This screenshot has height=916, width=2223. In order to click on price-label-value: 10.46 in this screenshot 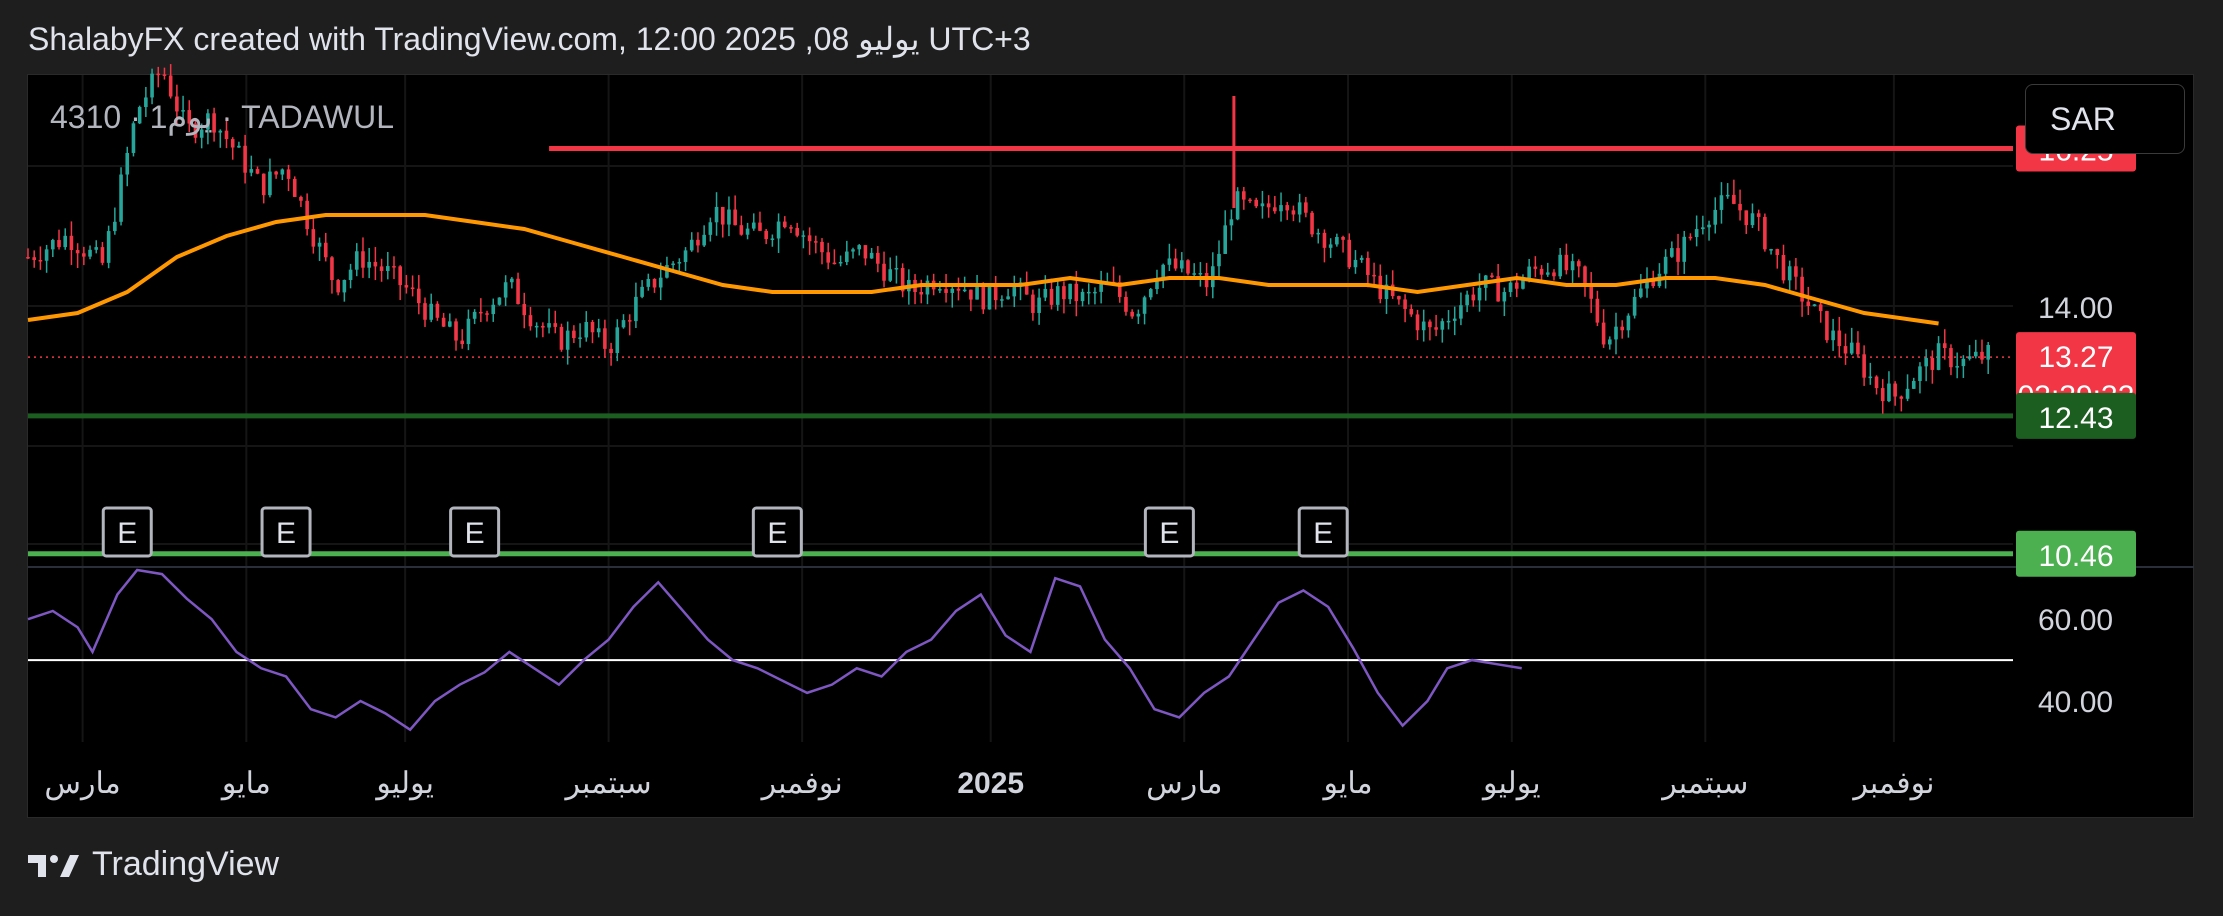, I will do `click(2075, 556)`.